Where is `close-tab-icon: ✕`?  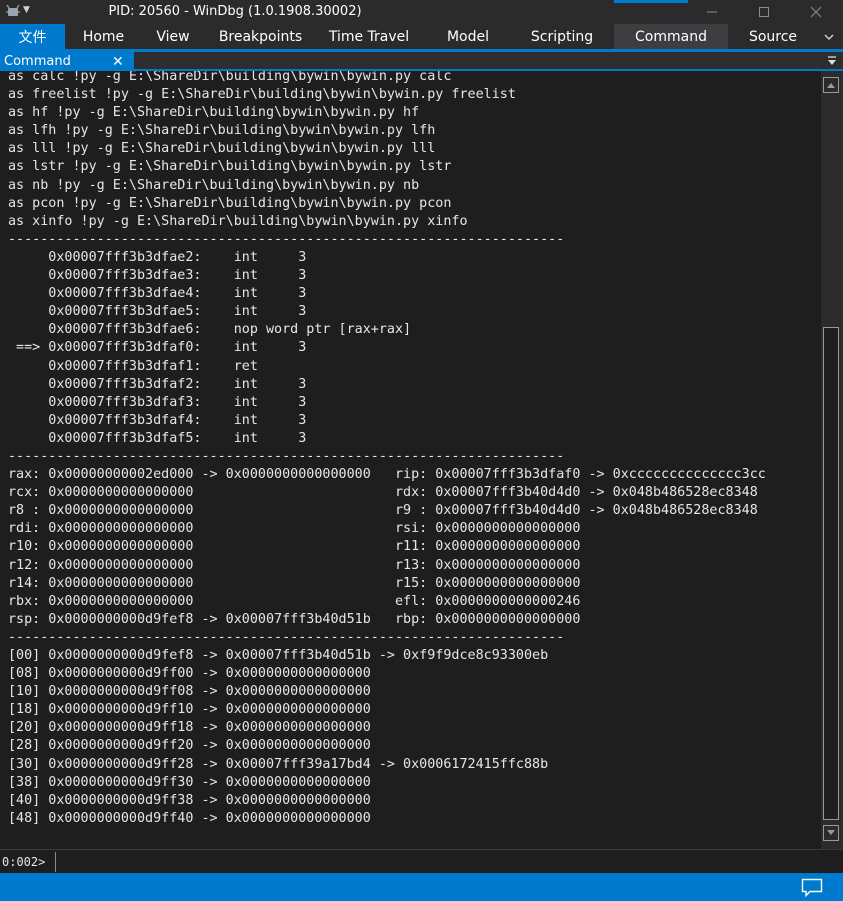 close-tab-icon: ✕ is located at coordinates (118, 62).